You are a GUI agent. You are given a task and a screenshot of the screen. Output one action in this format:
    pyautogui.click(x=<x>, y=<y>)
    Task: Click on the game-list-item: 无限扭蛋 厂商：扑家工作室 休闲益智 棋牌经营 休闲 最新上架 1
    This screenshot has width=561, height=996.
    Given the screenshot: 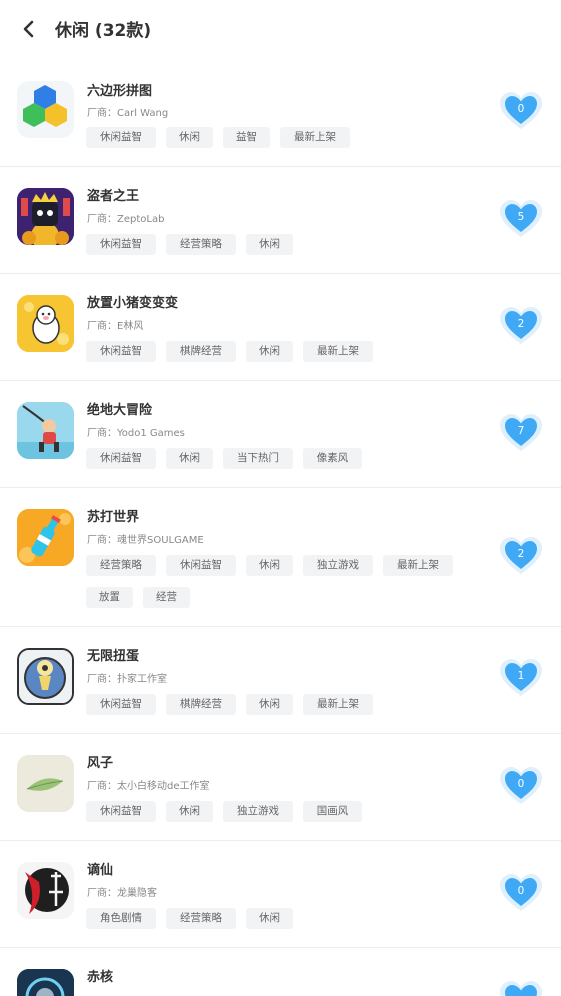 What is the action you would take?
    pyautogui.click(x=280, y=680)
    